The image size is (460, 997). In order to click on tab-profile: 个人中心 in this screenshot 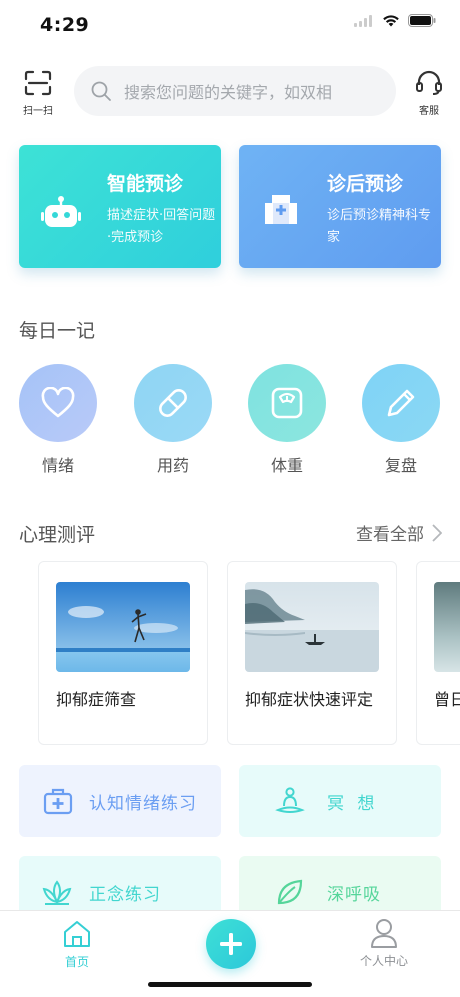, I will do `click(384, 943)`.